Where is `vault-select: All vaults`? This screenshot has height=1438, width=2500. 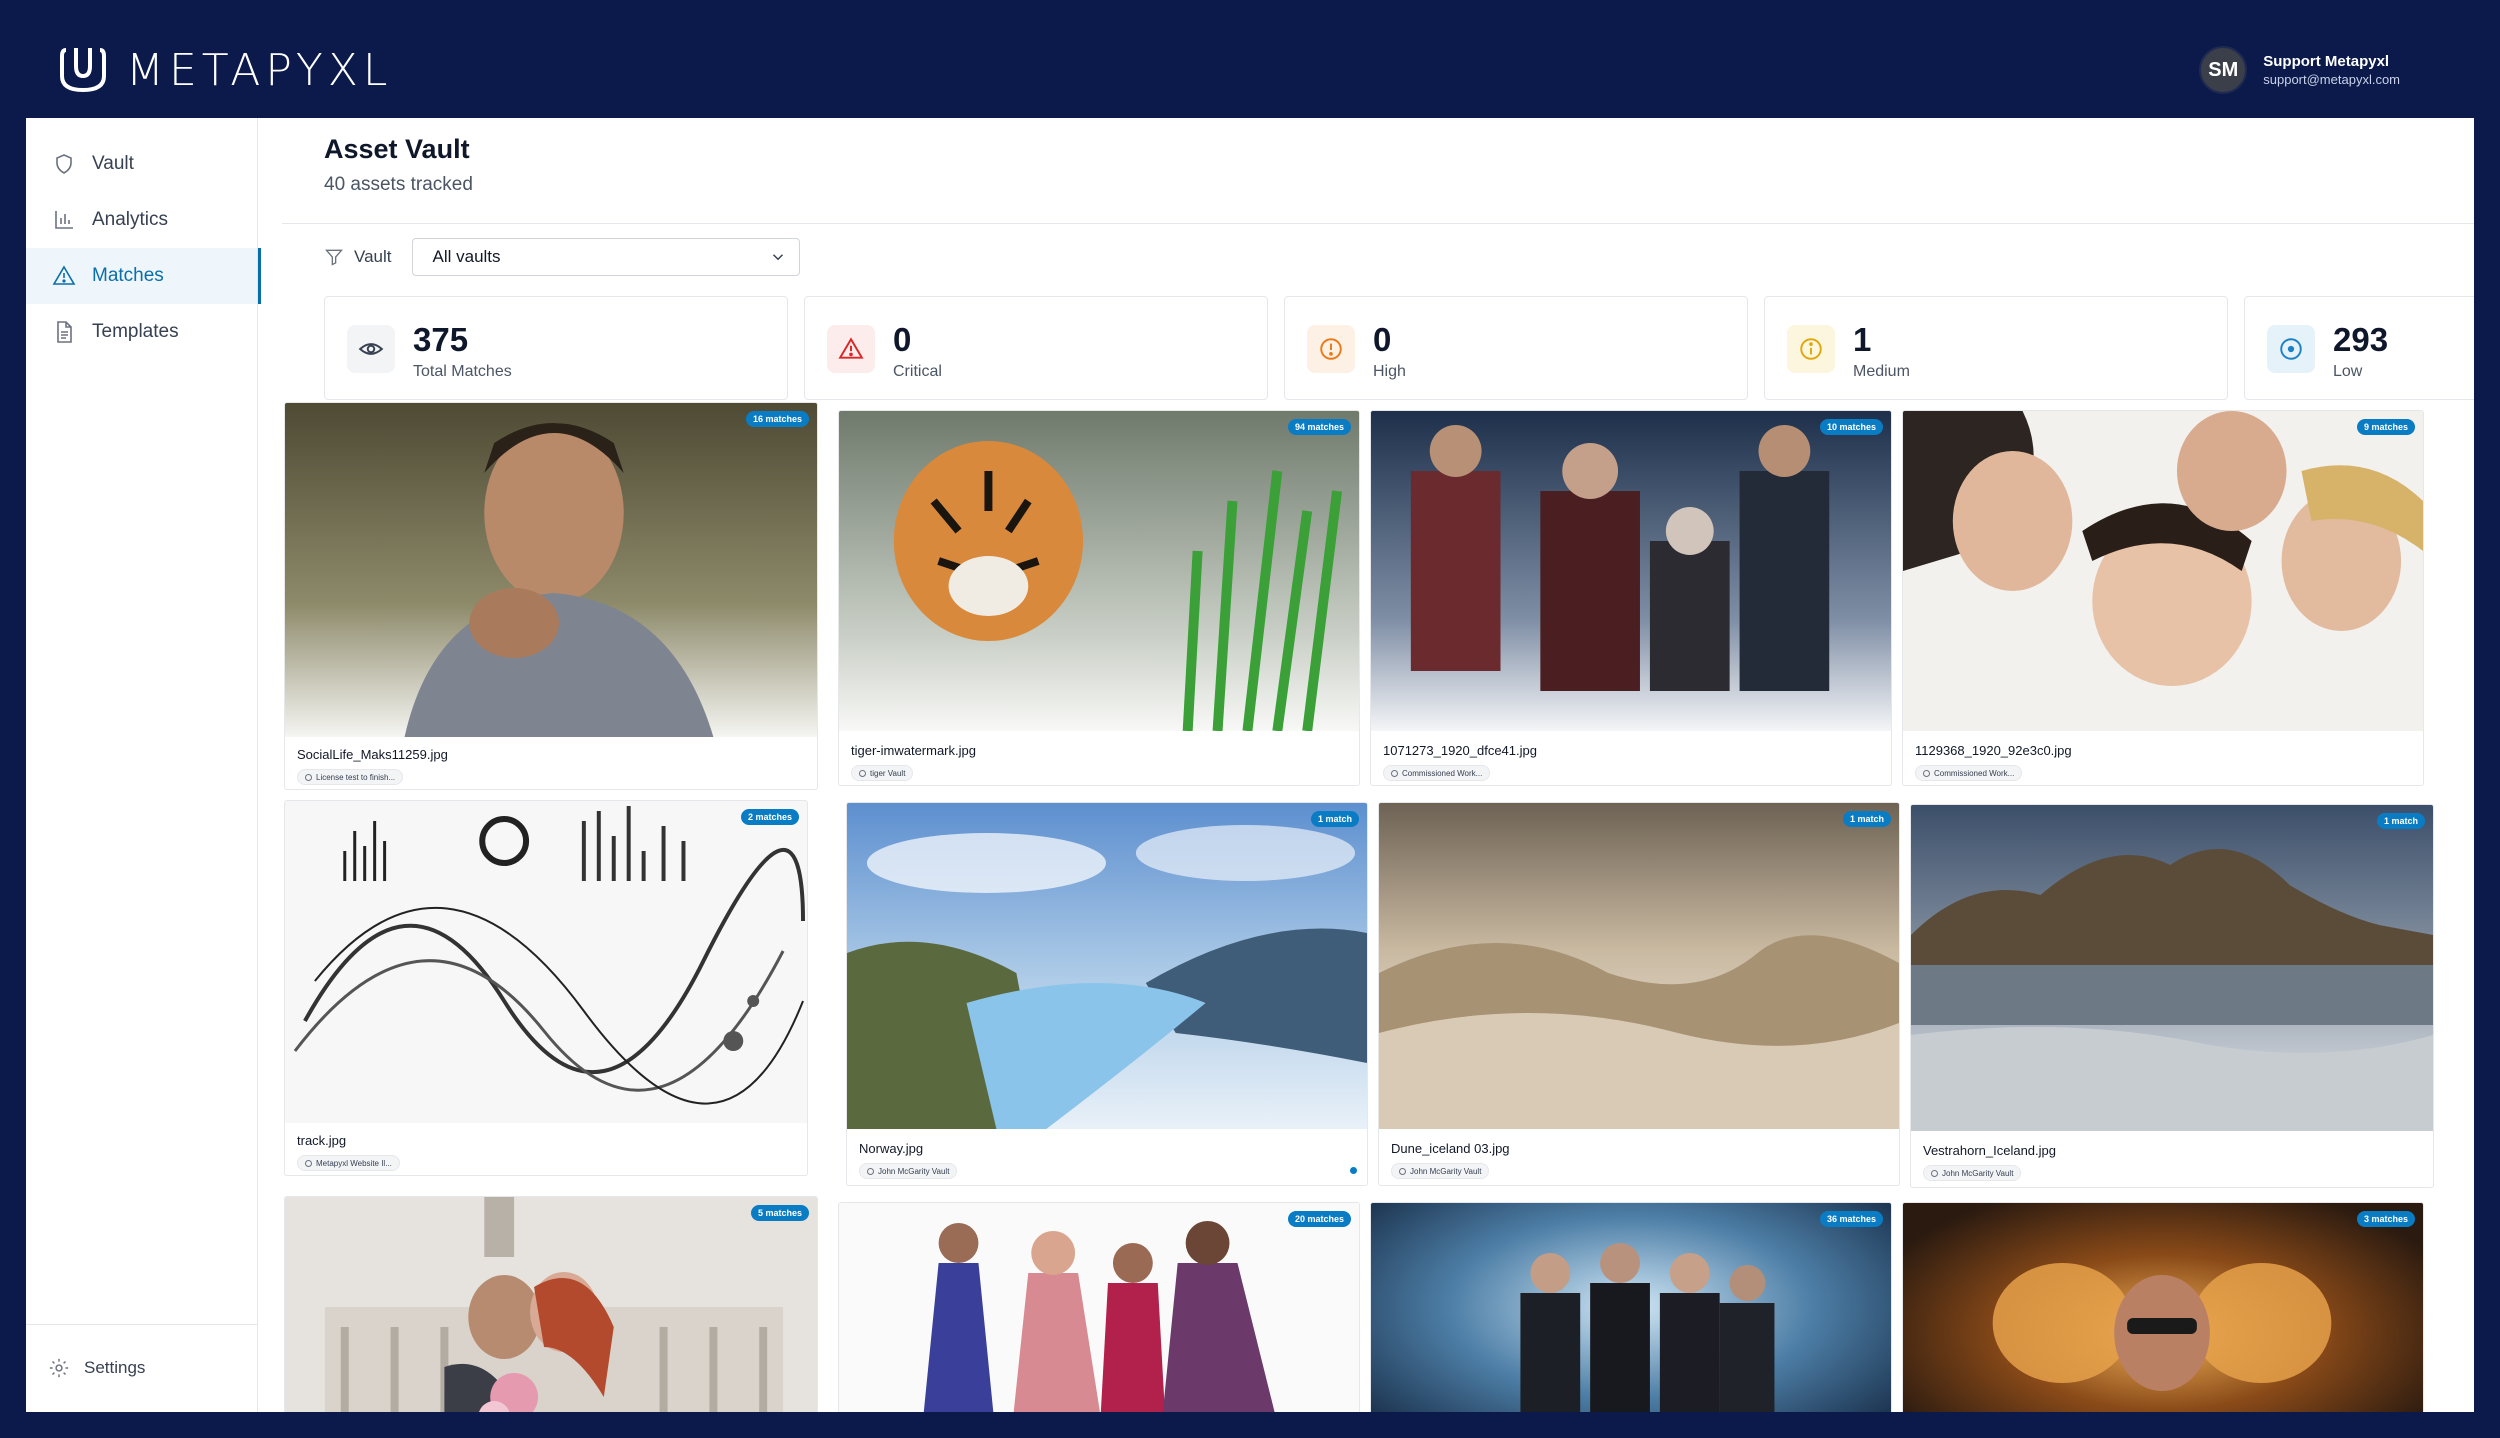
vault-select: All vaults is located at coordinates (605, 257).